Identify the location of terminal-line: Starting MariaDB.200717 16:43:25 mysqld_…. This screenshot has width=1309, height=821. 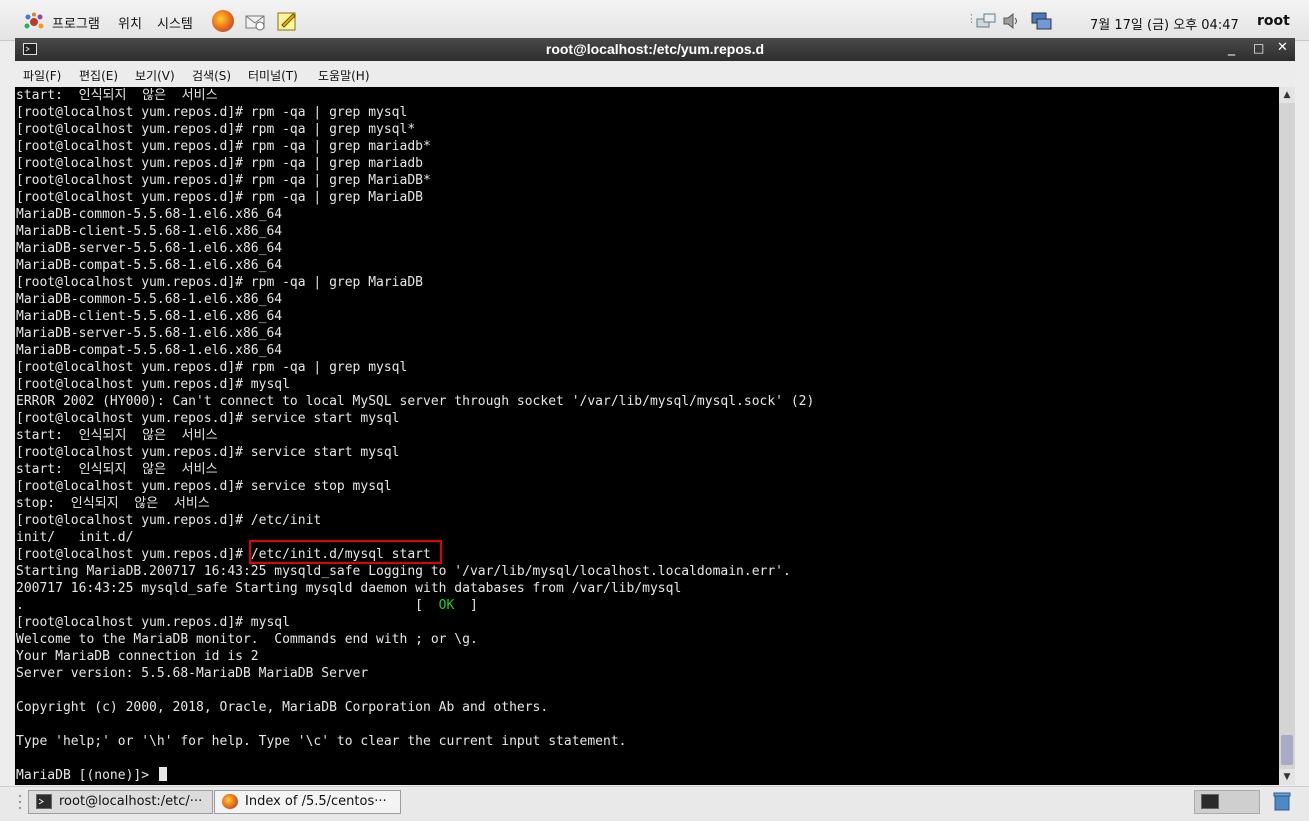
(403, 571).